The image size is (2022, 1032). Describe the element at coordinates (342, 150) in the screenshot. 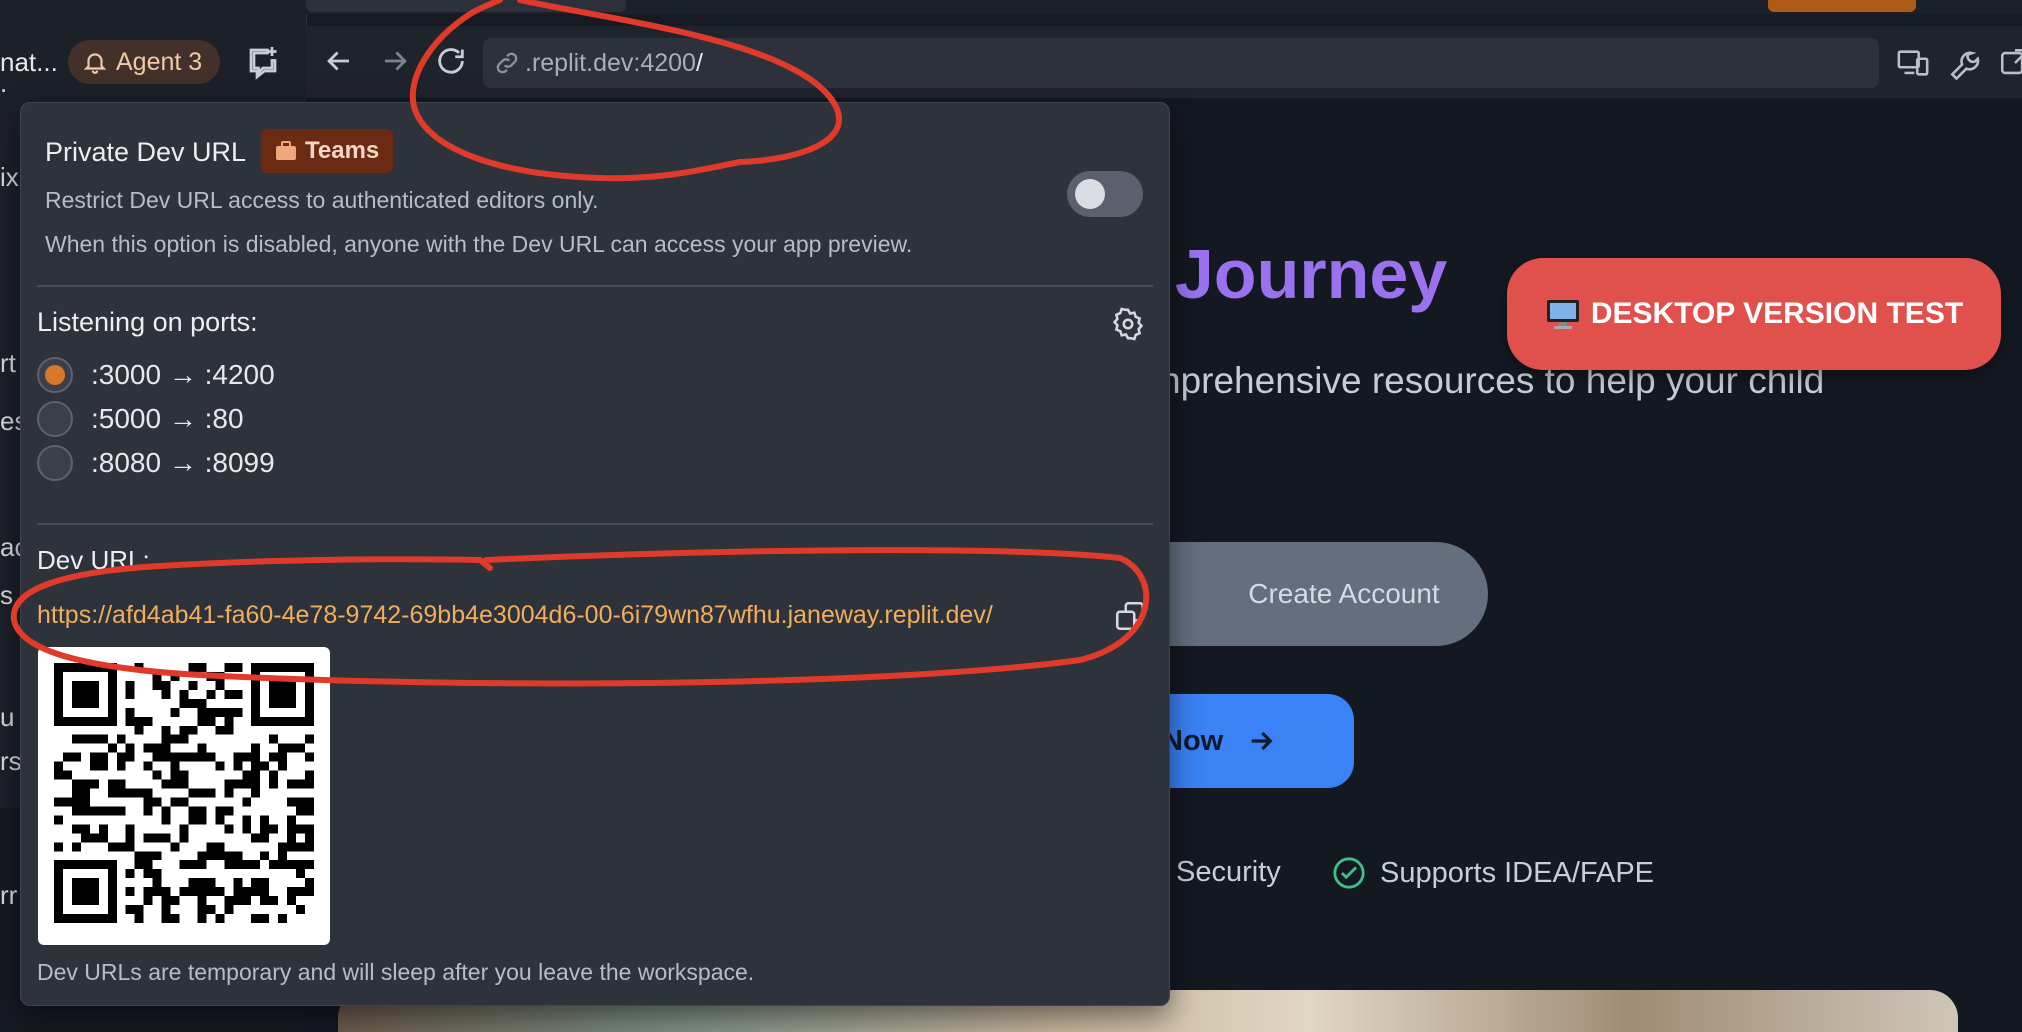

I see `teams-label: Teams` at that location.